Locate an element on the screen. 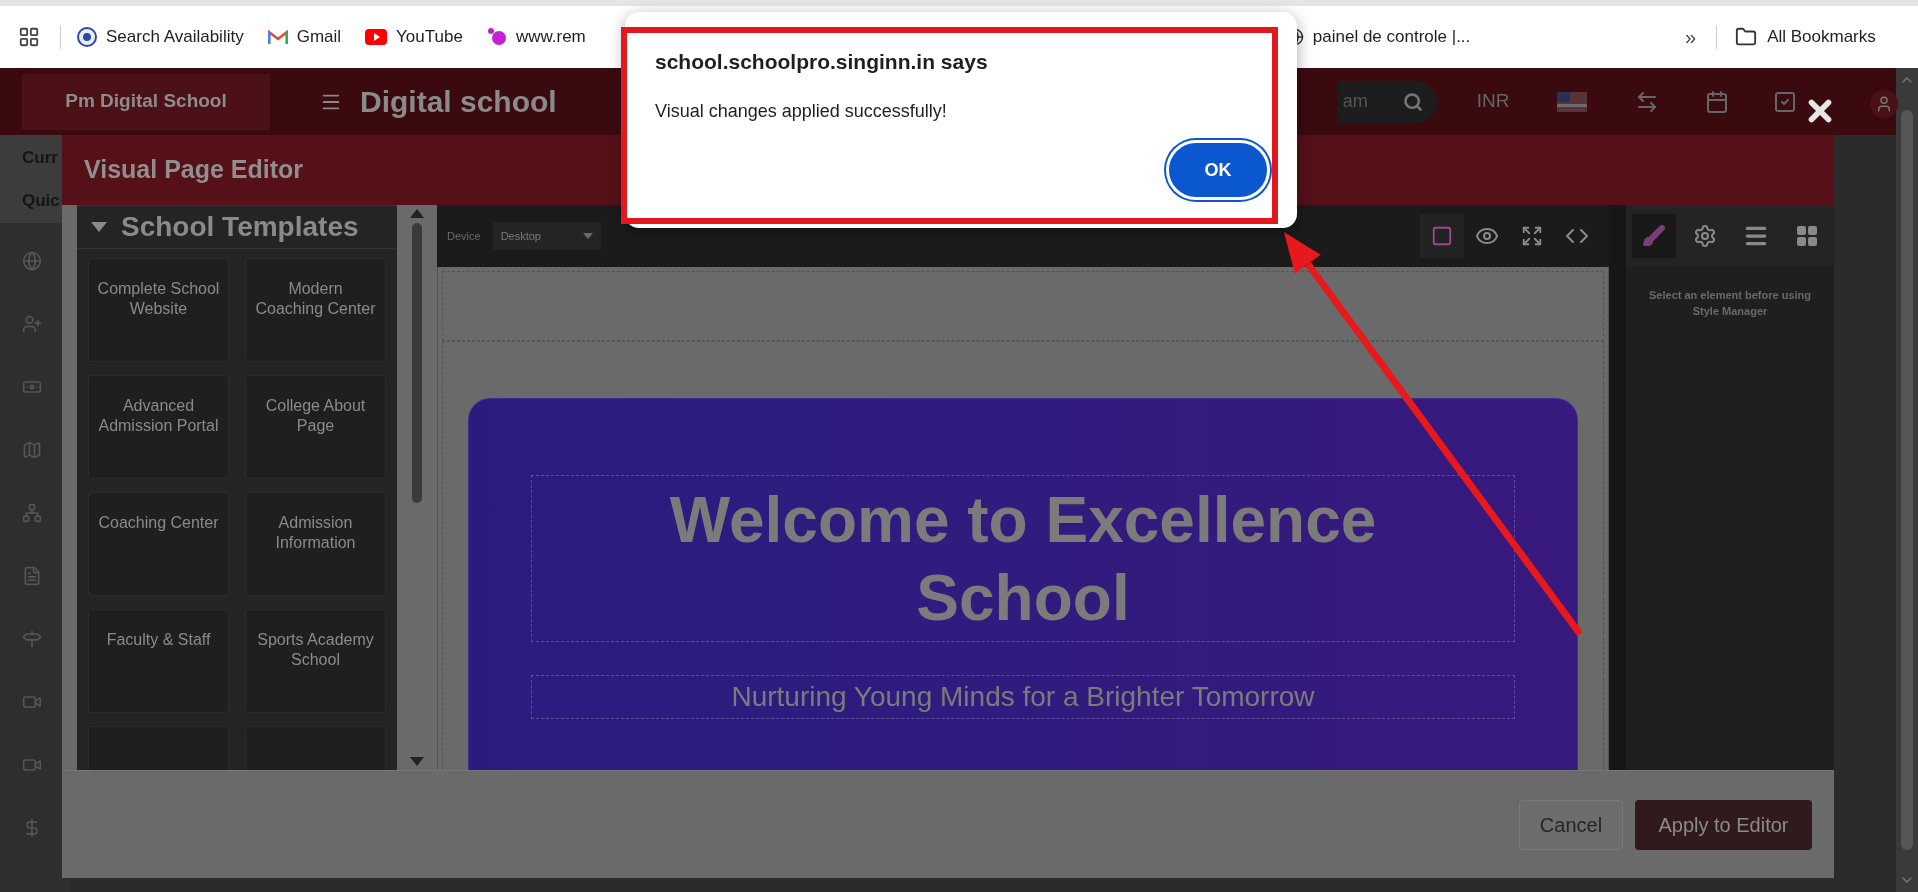 The image size is (1918, 892). logo: Pm Digital School is located at coordinates (146, 101).